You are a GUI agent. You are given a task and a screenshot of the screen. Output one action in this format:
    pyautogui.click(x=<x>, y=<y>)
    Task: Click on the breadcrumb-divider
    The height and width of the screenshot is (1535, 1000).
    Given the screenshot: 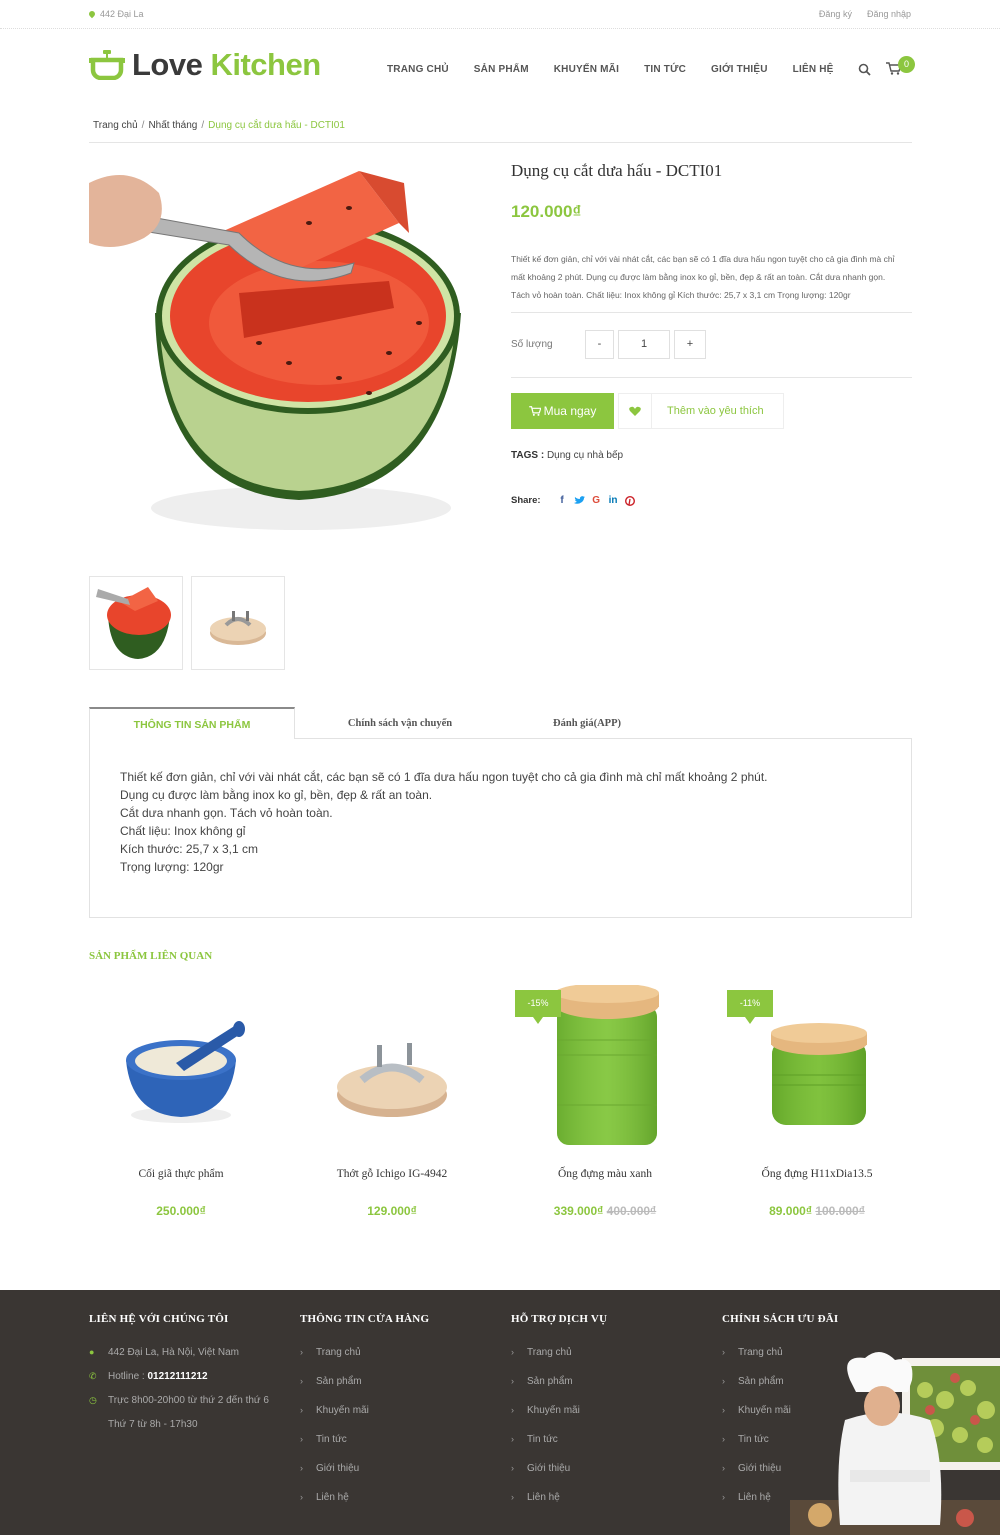 What is the action you would take?
    pyautogui.click(x=500, y=142)
    